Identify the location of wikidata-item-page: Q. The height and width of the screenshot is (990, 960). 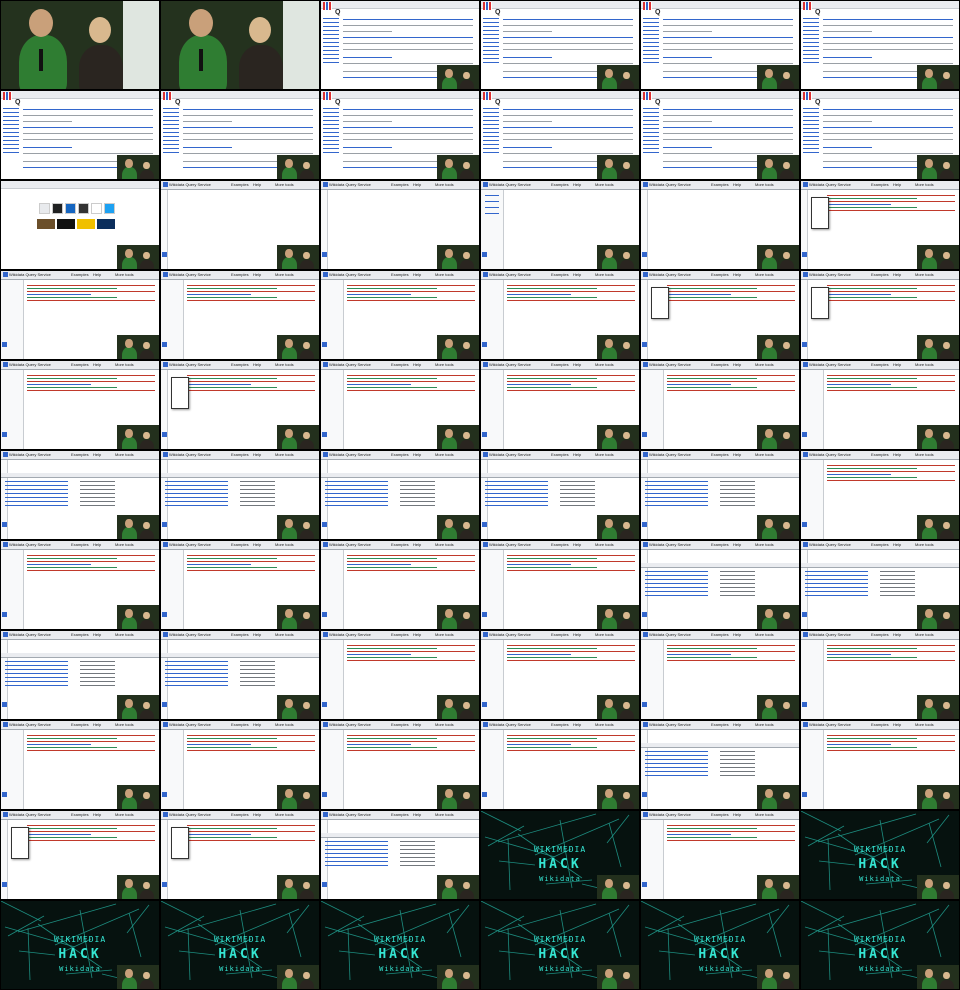
(880, 135).